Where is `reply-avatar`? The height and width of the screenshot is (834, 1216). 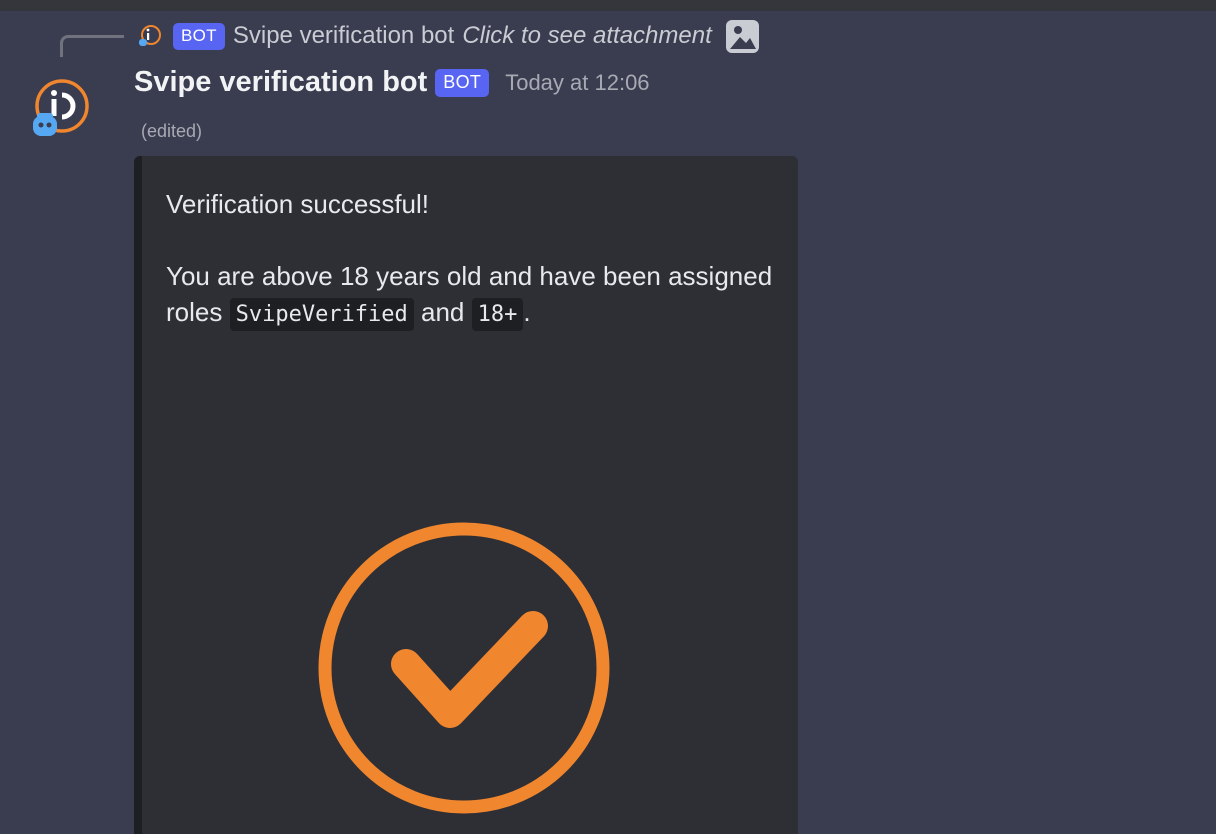
reply-avatar is located at coordinates (150, 36).